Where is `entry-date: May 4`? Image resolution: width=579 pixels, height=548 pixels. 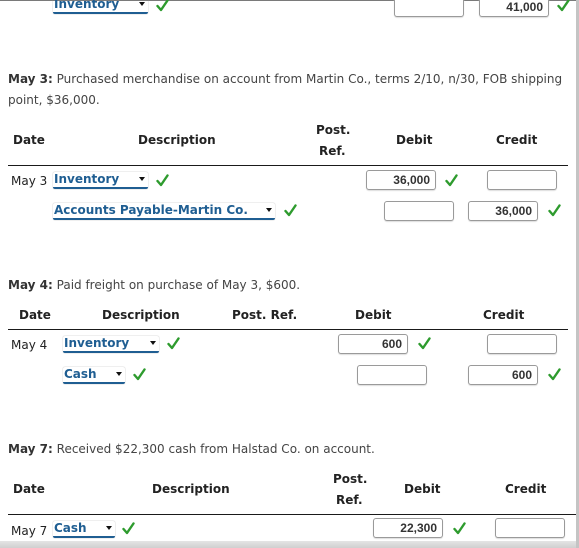
entry-date: May 4 is located at coordinates (29, 345).